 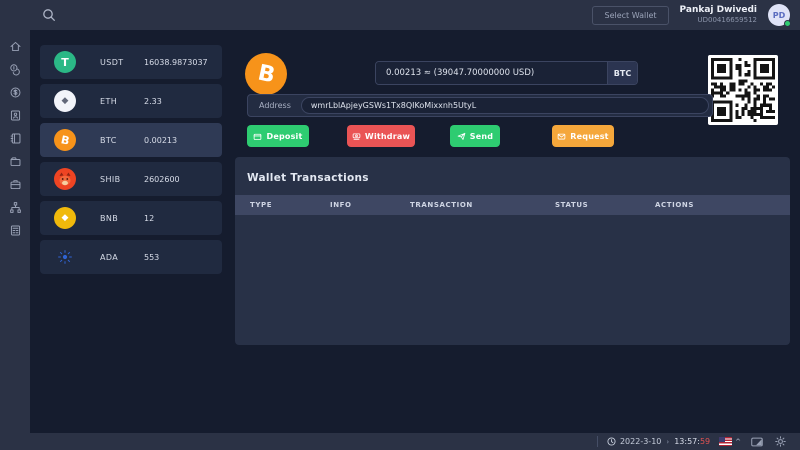 What do you see at coordinates (561, 136) in the screenshot?
I see `request-envelope-icon` at bounding box center [561, 136].